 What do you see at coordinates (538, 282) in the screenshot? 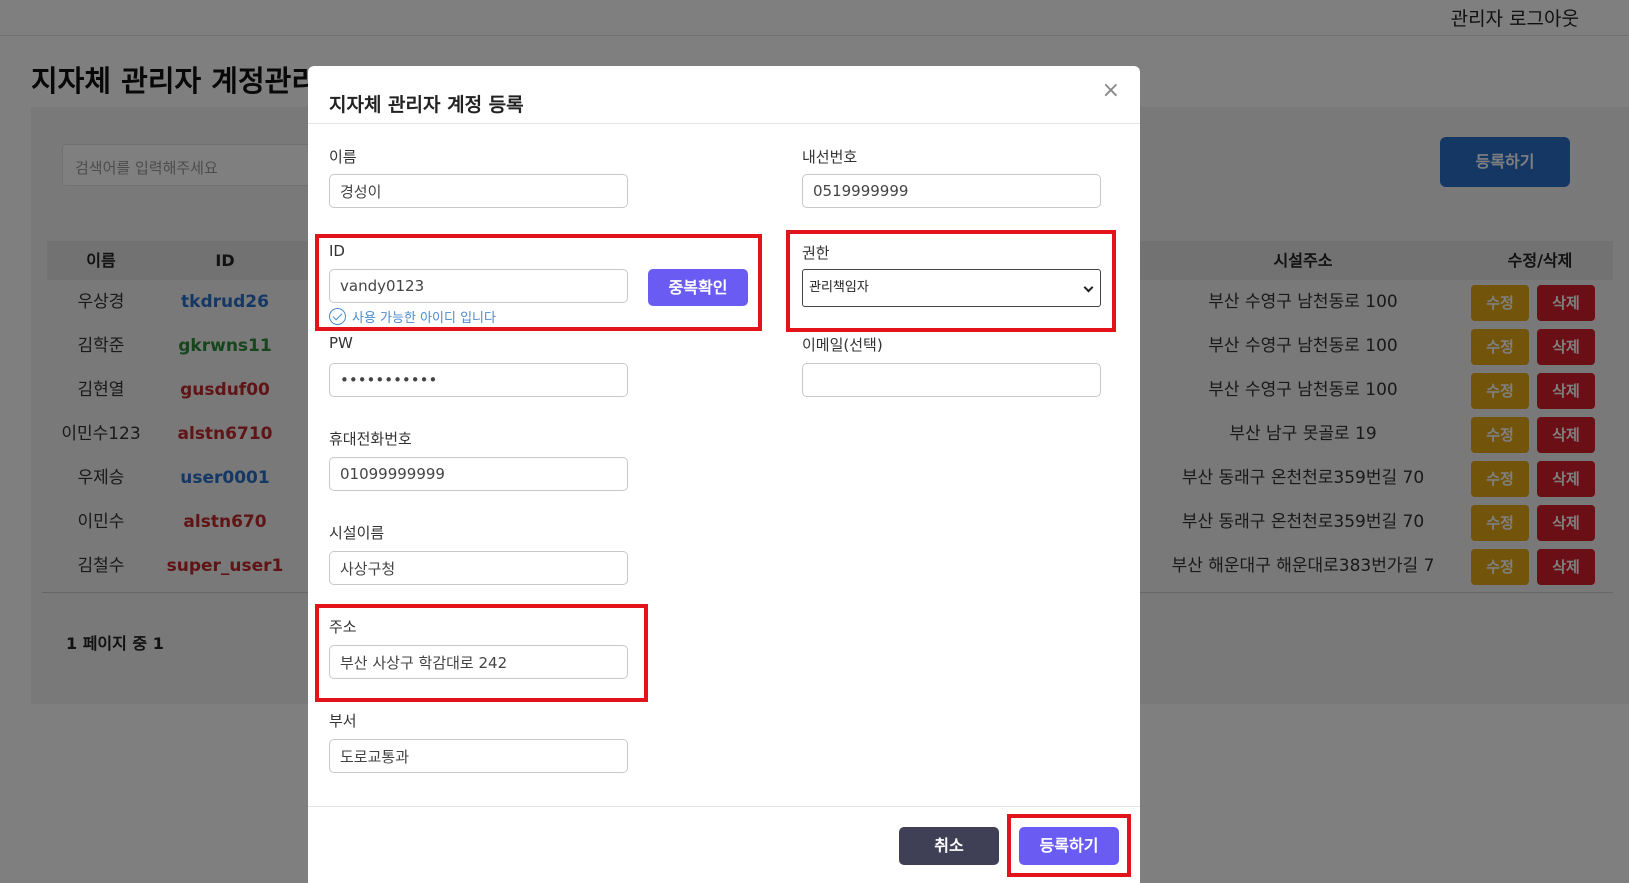
I see `highlight-id-section` at bounding box center [538, 282].